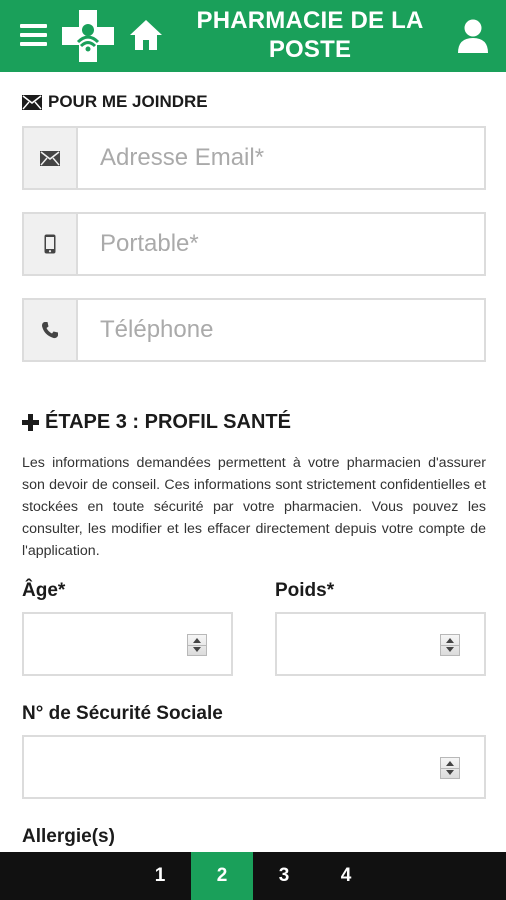 The height and width of the screenshot is (900, 506). I want to click on weight-spinner, so click(450, 645).